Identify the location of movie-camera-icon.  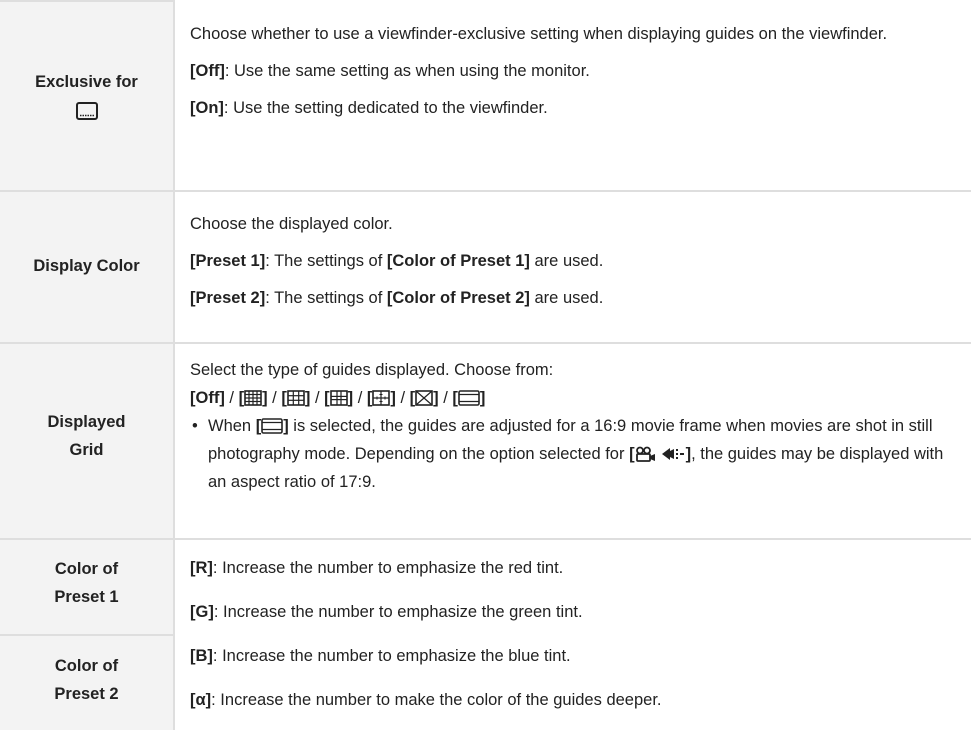
(645, 454).